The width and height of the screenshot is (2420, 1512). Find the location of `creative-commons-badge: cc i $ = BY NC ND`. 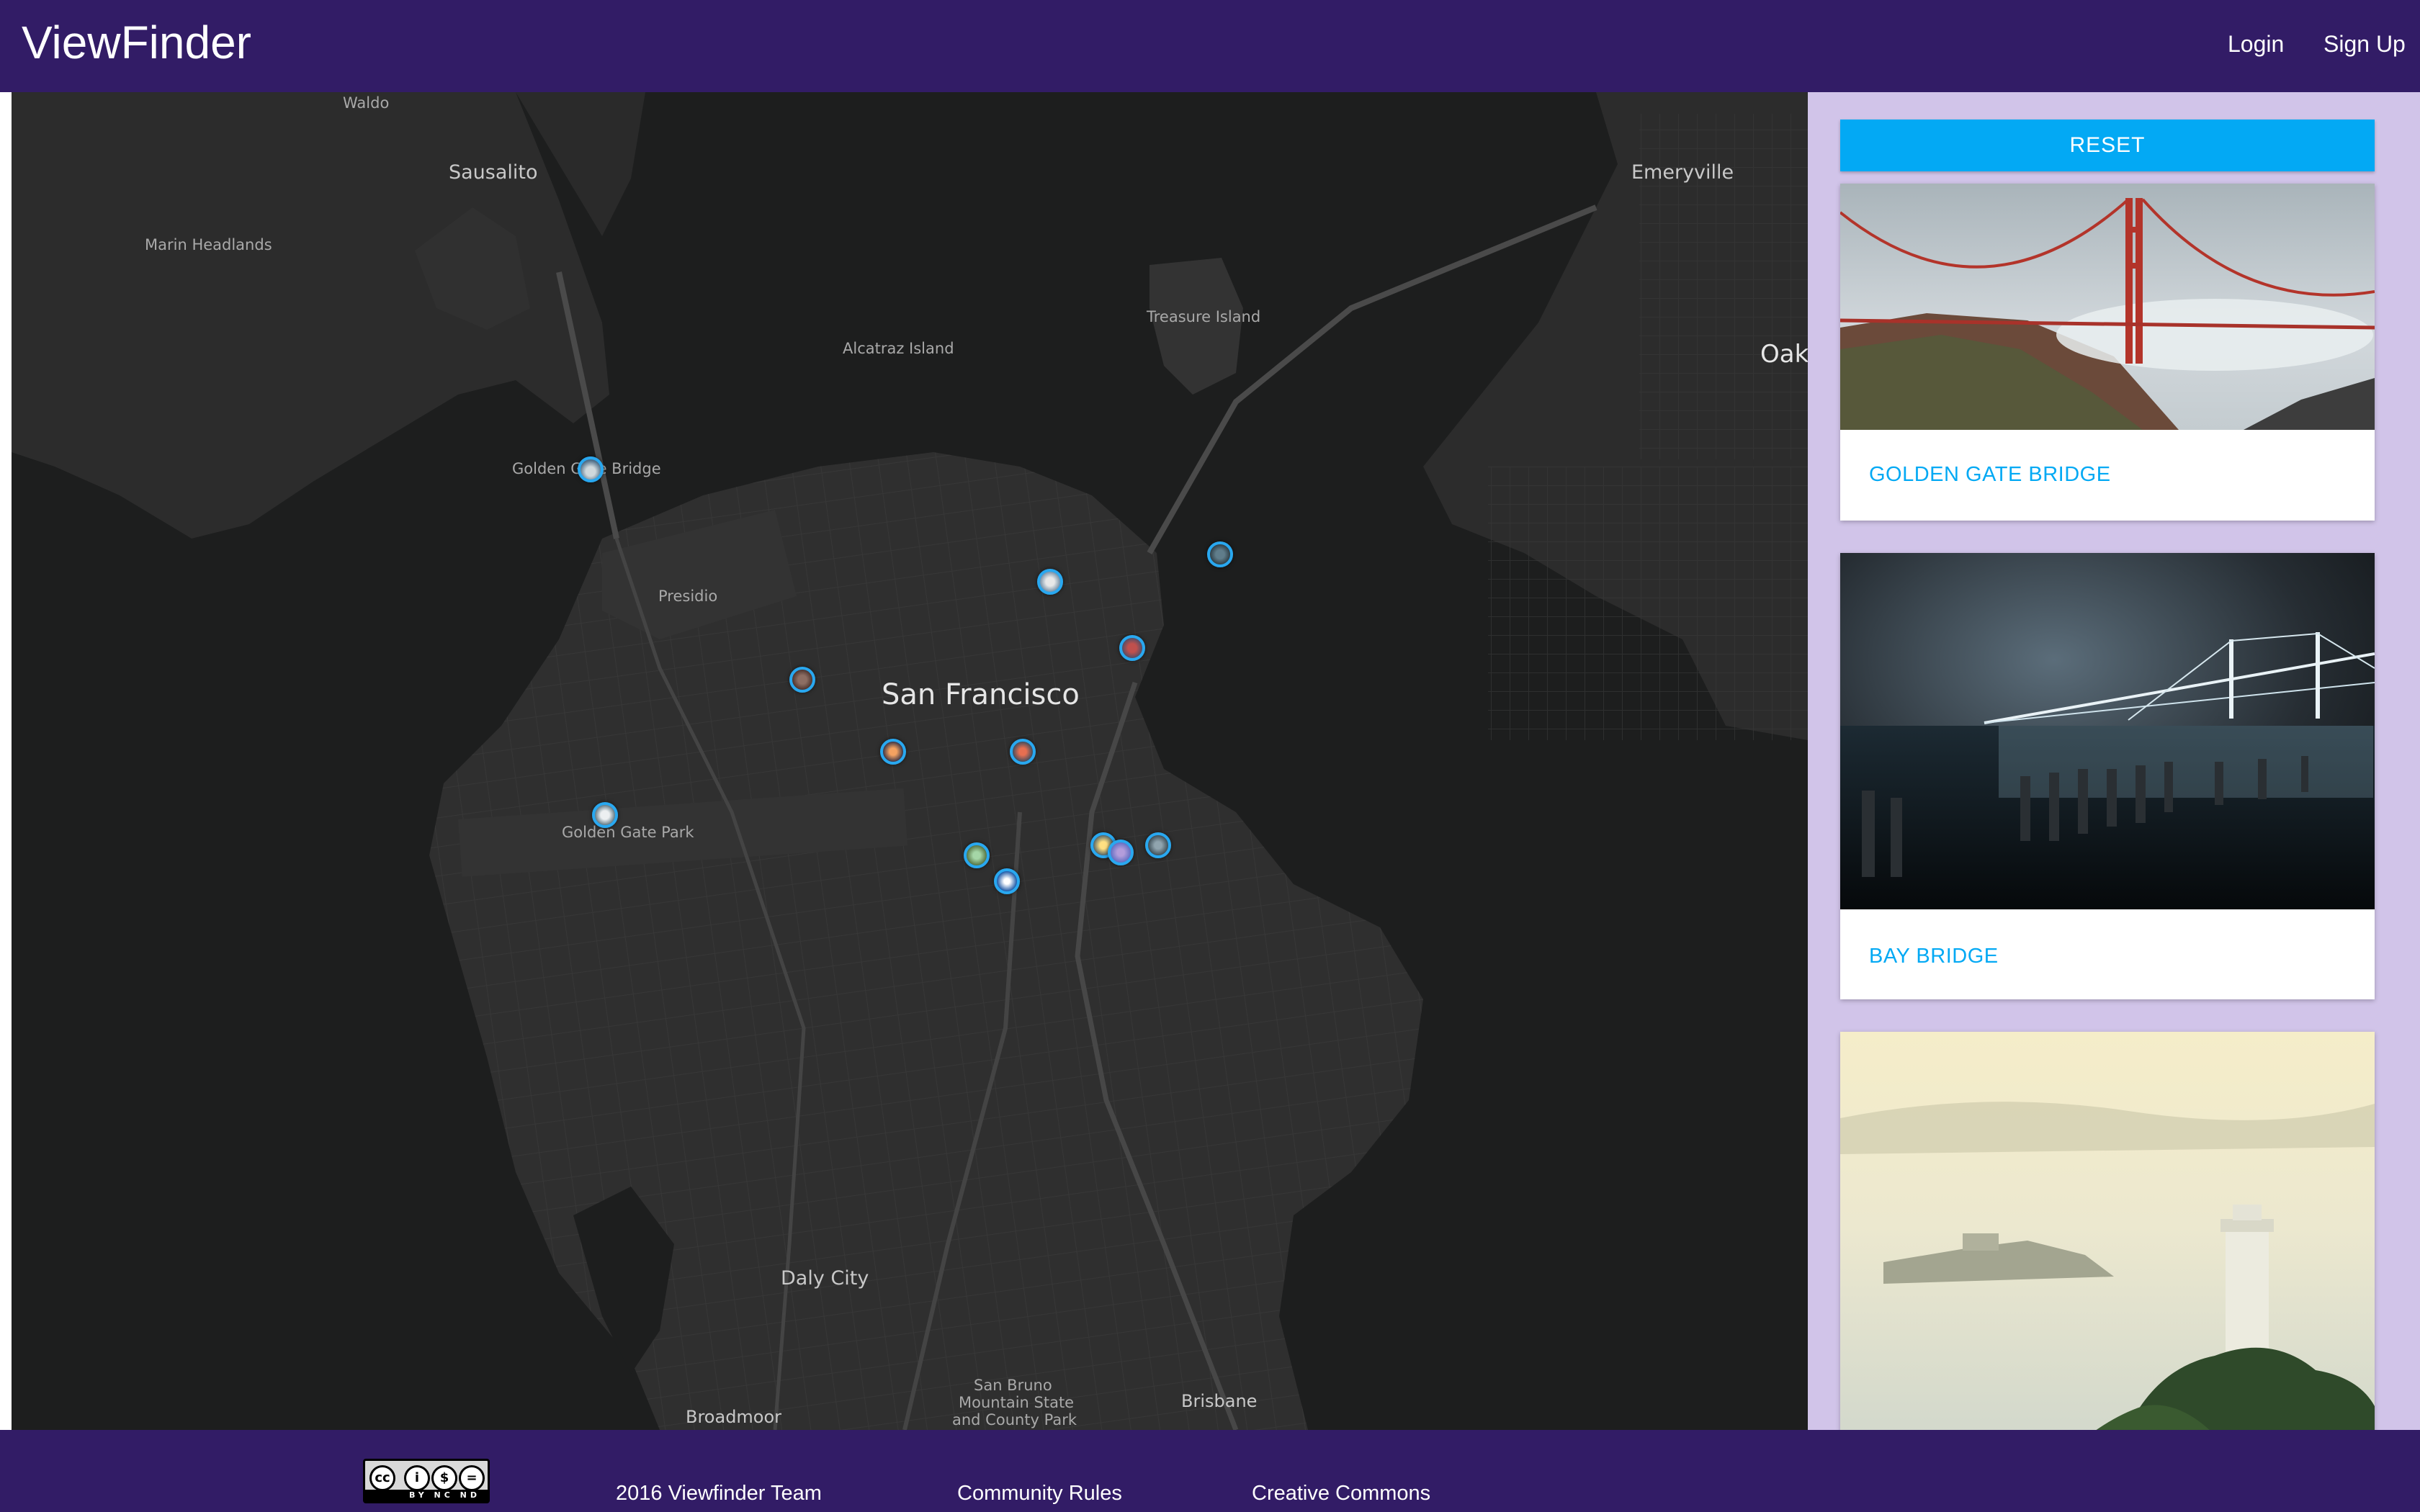

creative-commons-badge: cc i $ = BY NC ND is located at coordinates (426, 1481).